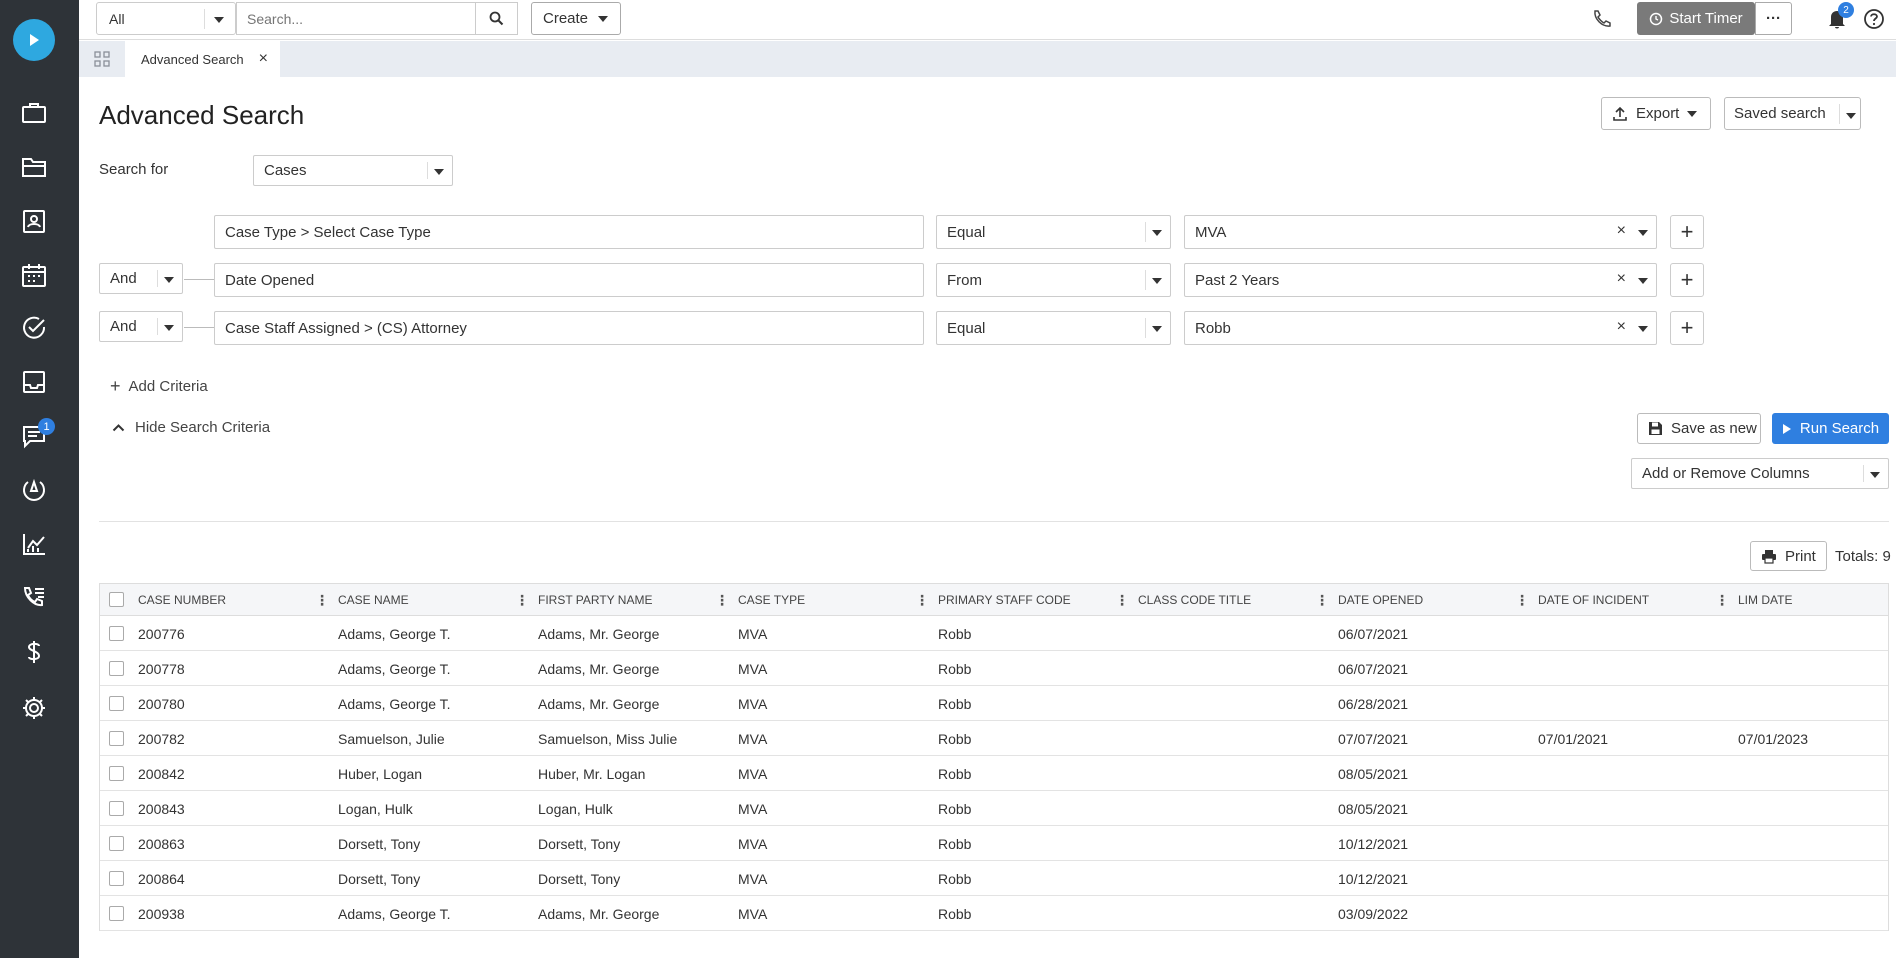 The width and height of the screenshot is (1896, 958). What do you see at coordinates (1420, 280) in the screenshot?
I see `criteria-value-select: Past 2 Years ×` at bounding box center [1420, 280].